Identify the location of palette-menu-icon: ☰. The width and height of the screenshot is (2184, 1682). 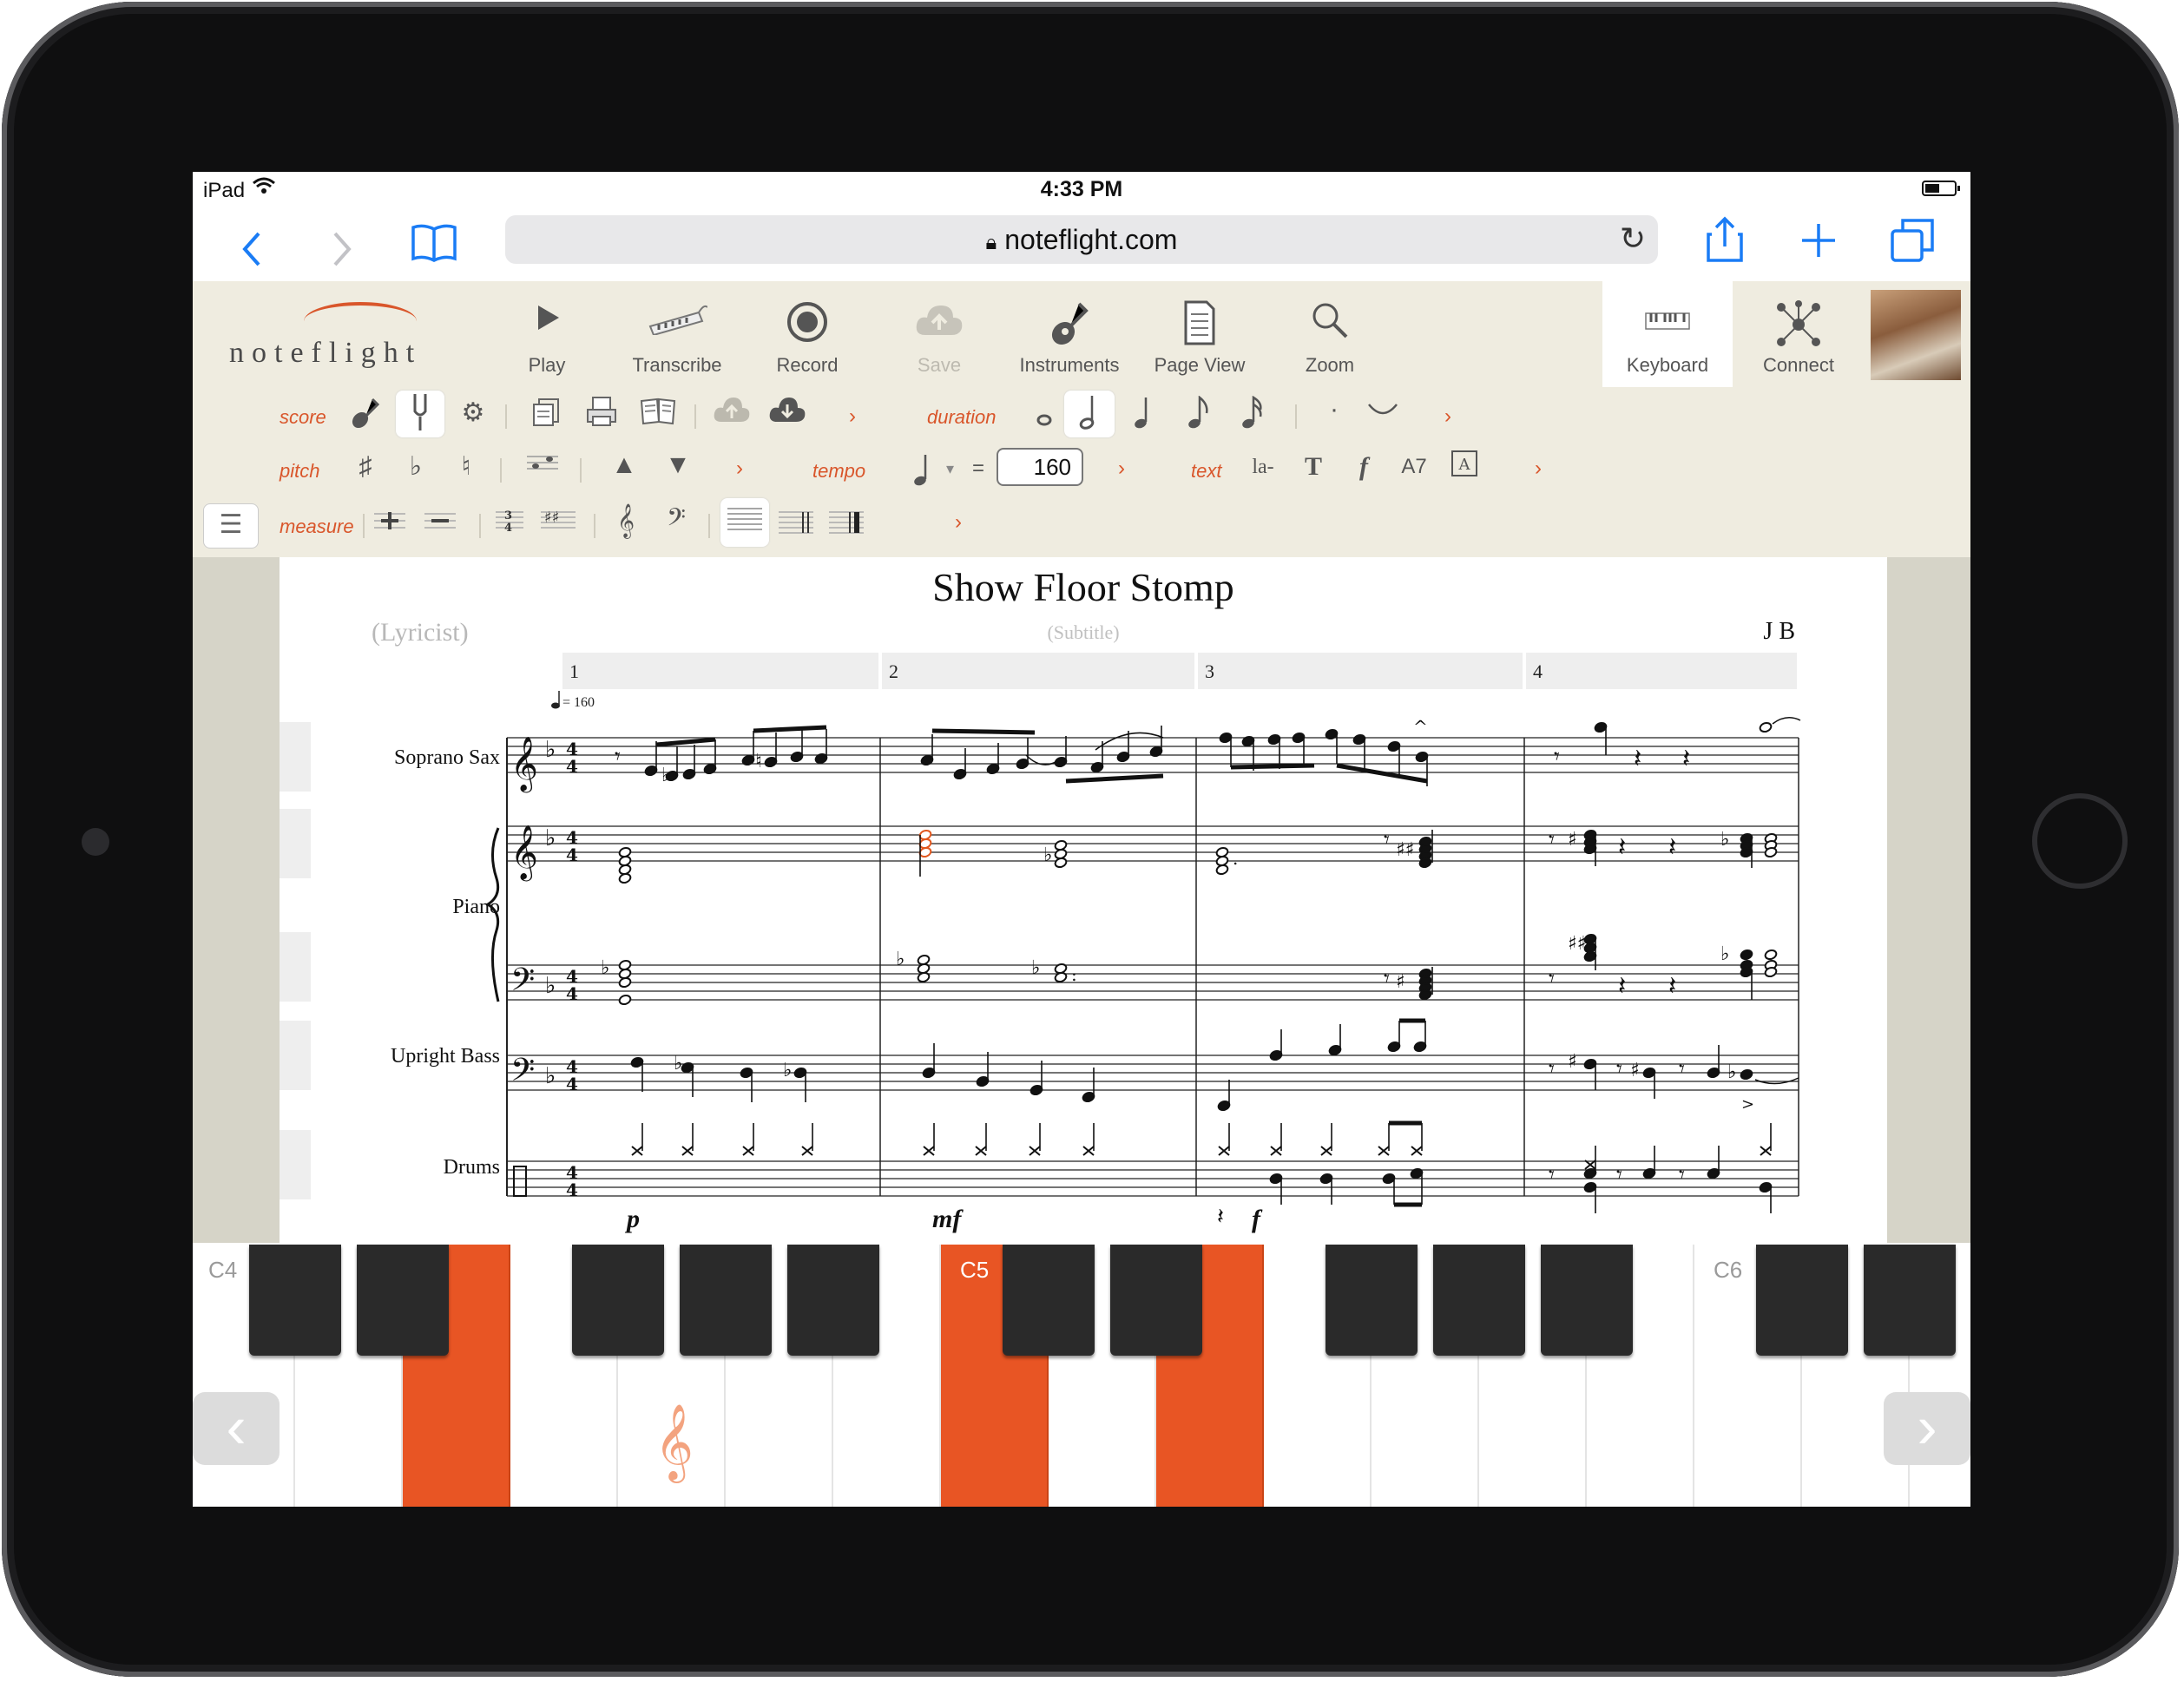
(231, 526).